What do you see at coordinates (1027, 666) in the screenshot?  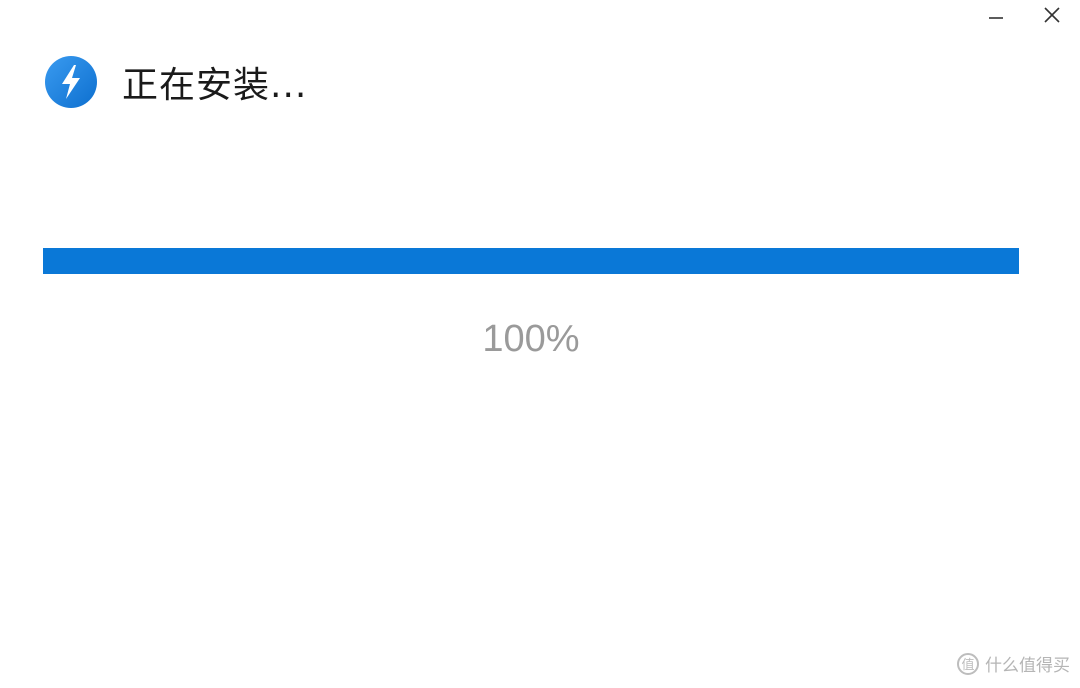 I see `watermark-text: 什么值得买` at bounding box center [1027, 666].